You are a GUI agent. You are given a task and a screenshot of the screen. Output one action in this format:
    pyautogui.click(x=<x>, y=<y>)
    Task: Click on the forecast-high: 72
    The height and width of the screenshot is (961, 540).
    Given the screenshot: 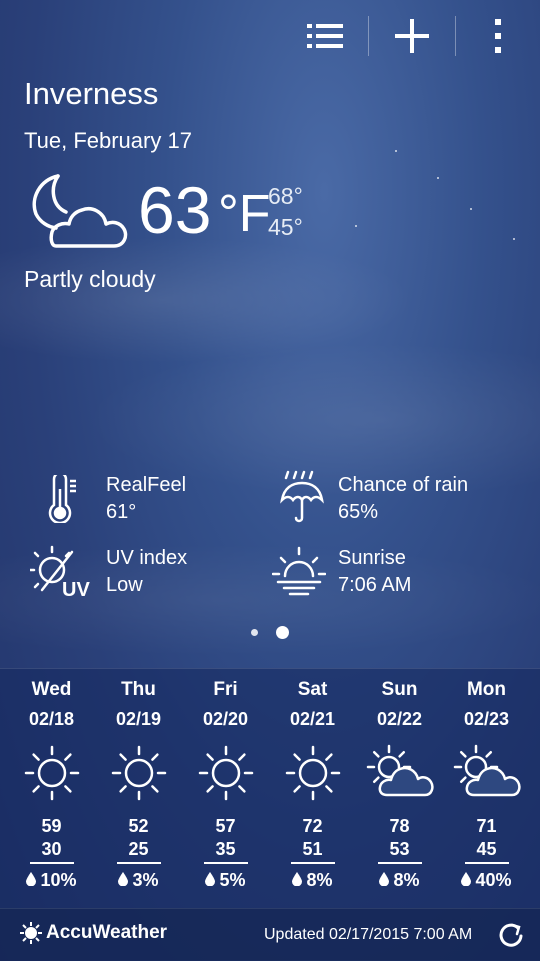 What is the action you would take?
    pyautogui.click(x=312, y=826)
    